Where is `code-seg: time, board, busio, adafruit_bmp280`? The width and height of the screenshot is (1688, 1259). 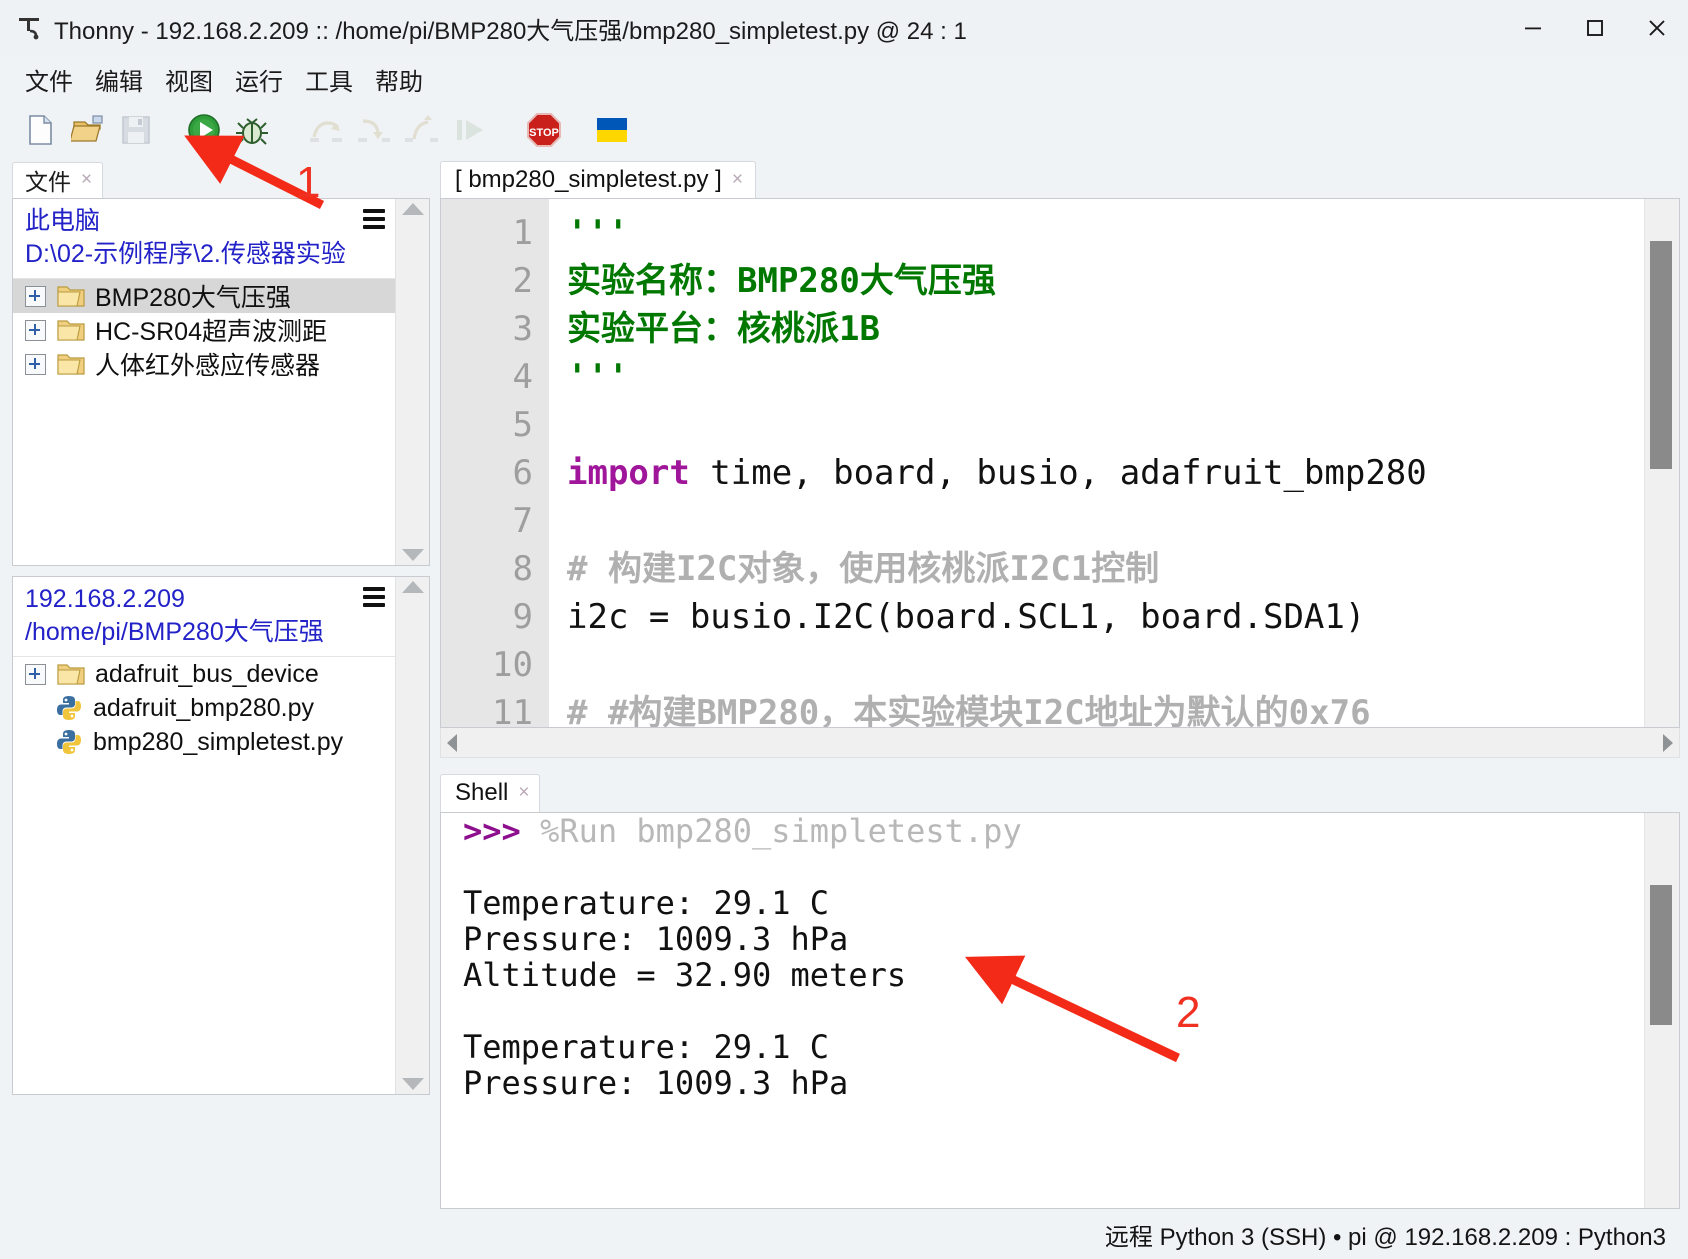
code-seg: time, board, busio, adafruit_bmp280 is located at coordinates (1058, 473).